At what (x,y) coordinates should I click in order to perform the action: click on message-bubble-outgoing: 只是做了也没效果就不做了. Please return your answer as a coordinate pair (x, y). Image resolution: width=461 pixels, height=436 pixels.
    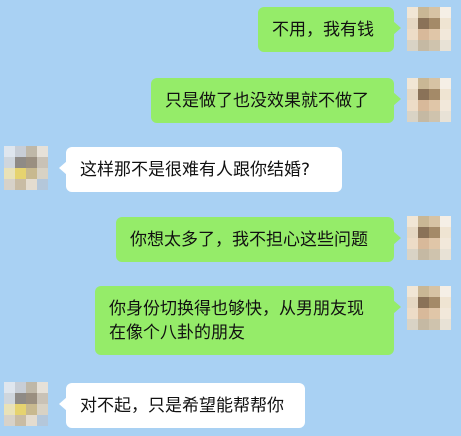
    Looking at the image, I should click on (276, 100).